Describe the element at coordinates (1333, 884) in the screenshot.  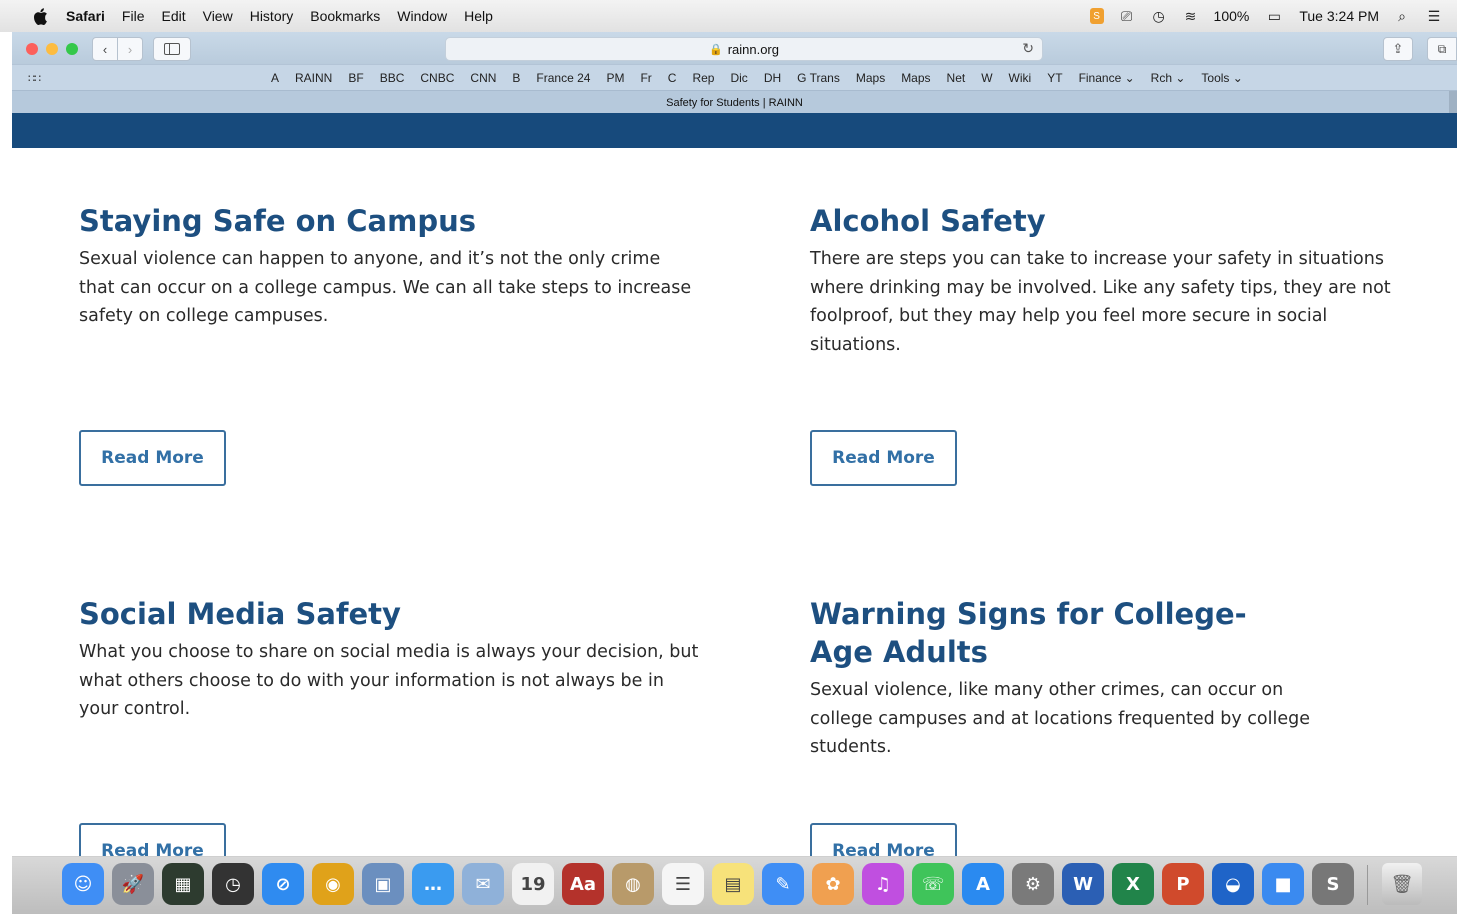
I see `scrivener-icon: S` at that location.